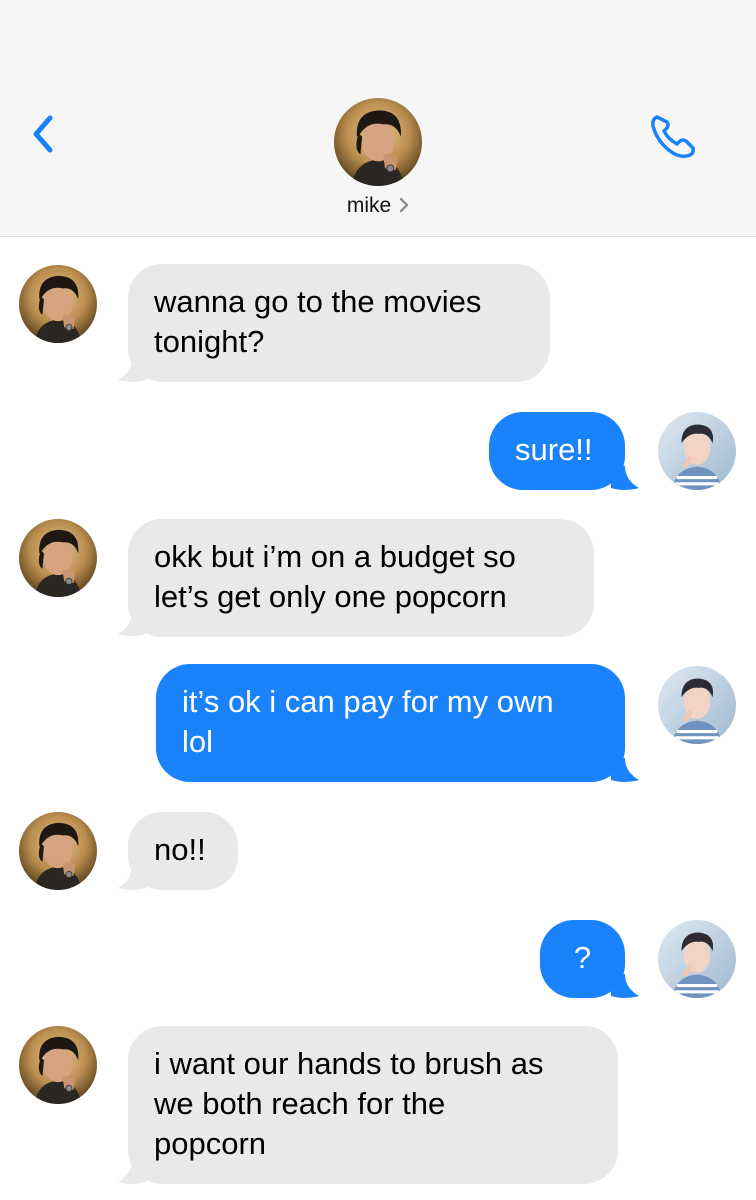 Image resolution: width=756 pixels, height=1200 pixels. What do you see at coordinates (390, 723) in the screenshot?
I see `message-bubble-sent: it’s ok i can pay for my own lol` at bounding box center [390, 723].